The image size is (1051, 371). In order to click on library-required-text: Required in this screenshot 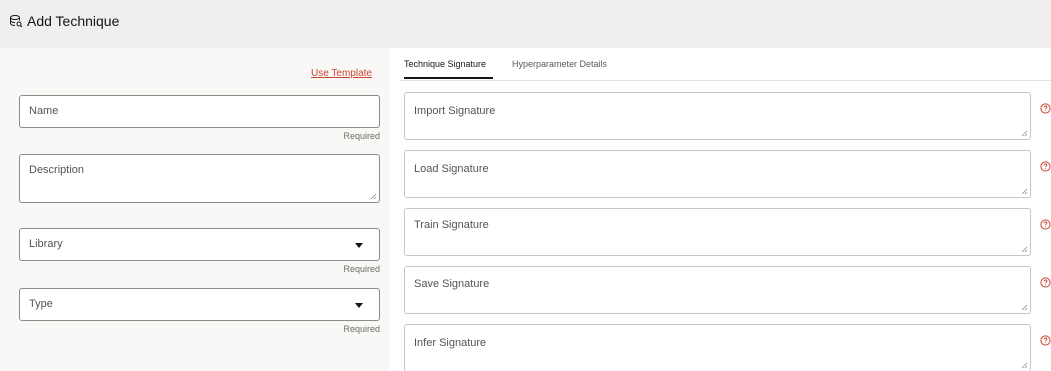, I will do `click(361, 269)`.